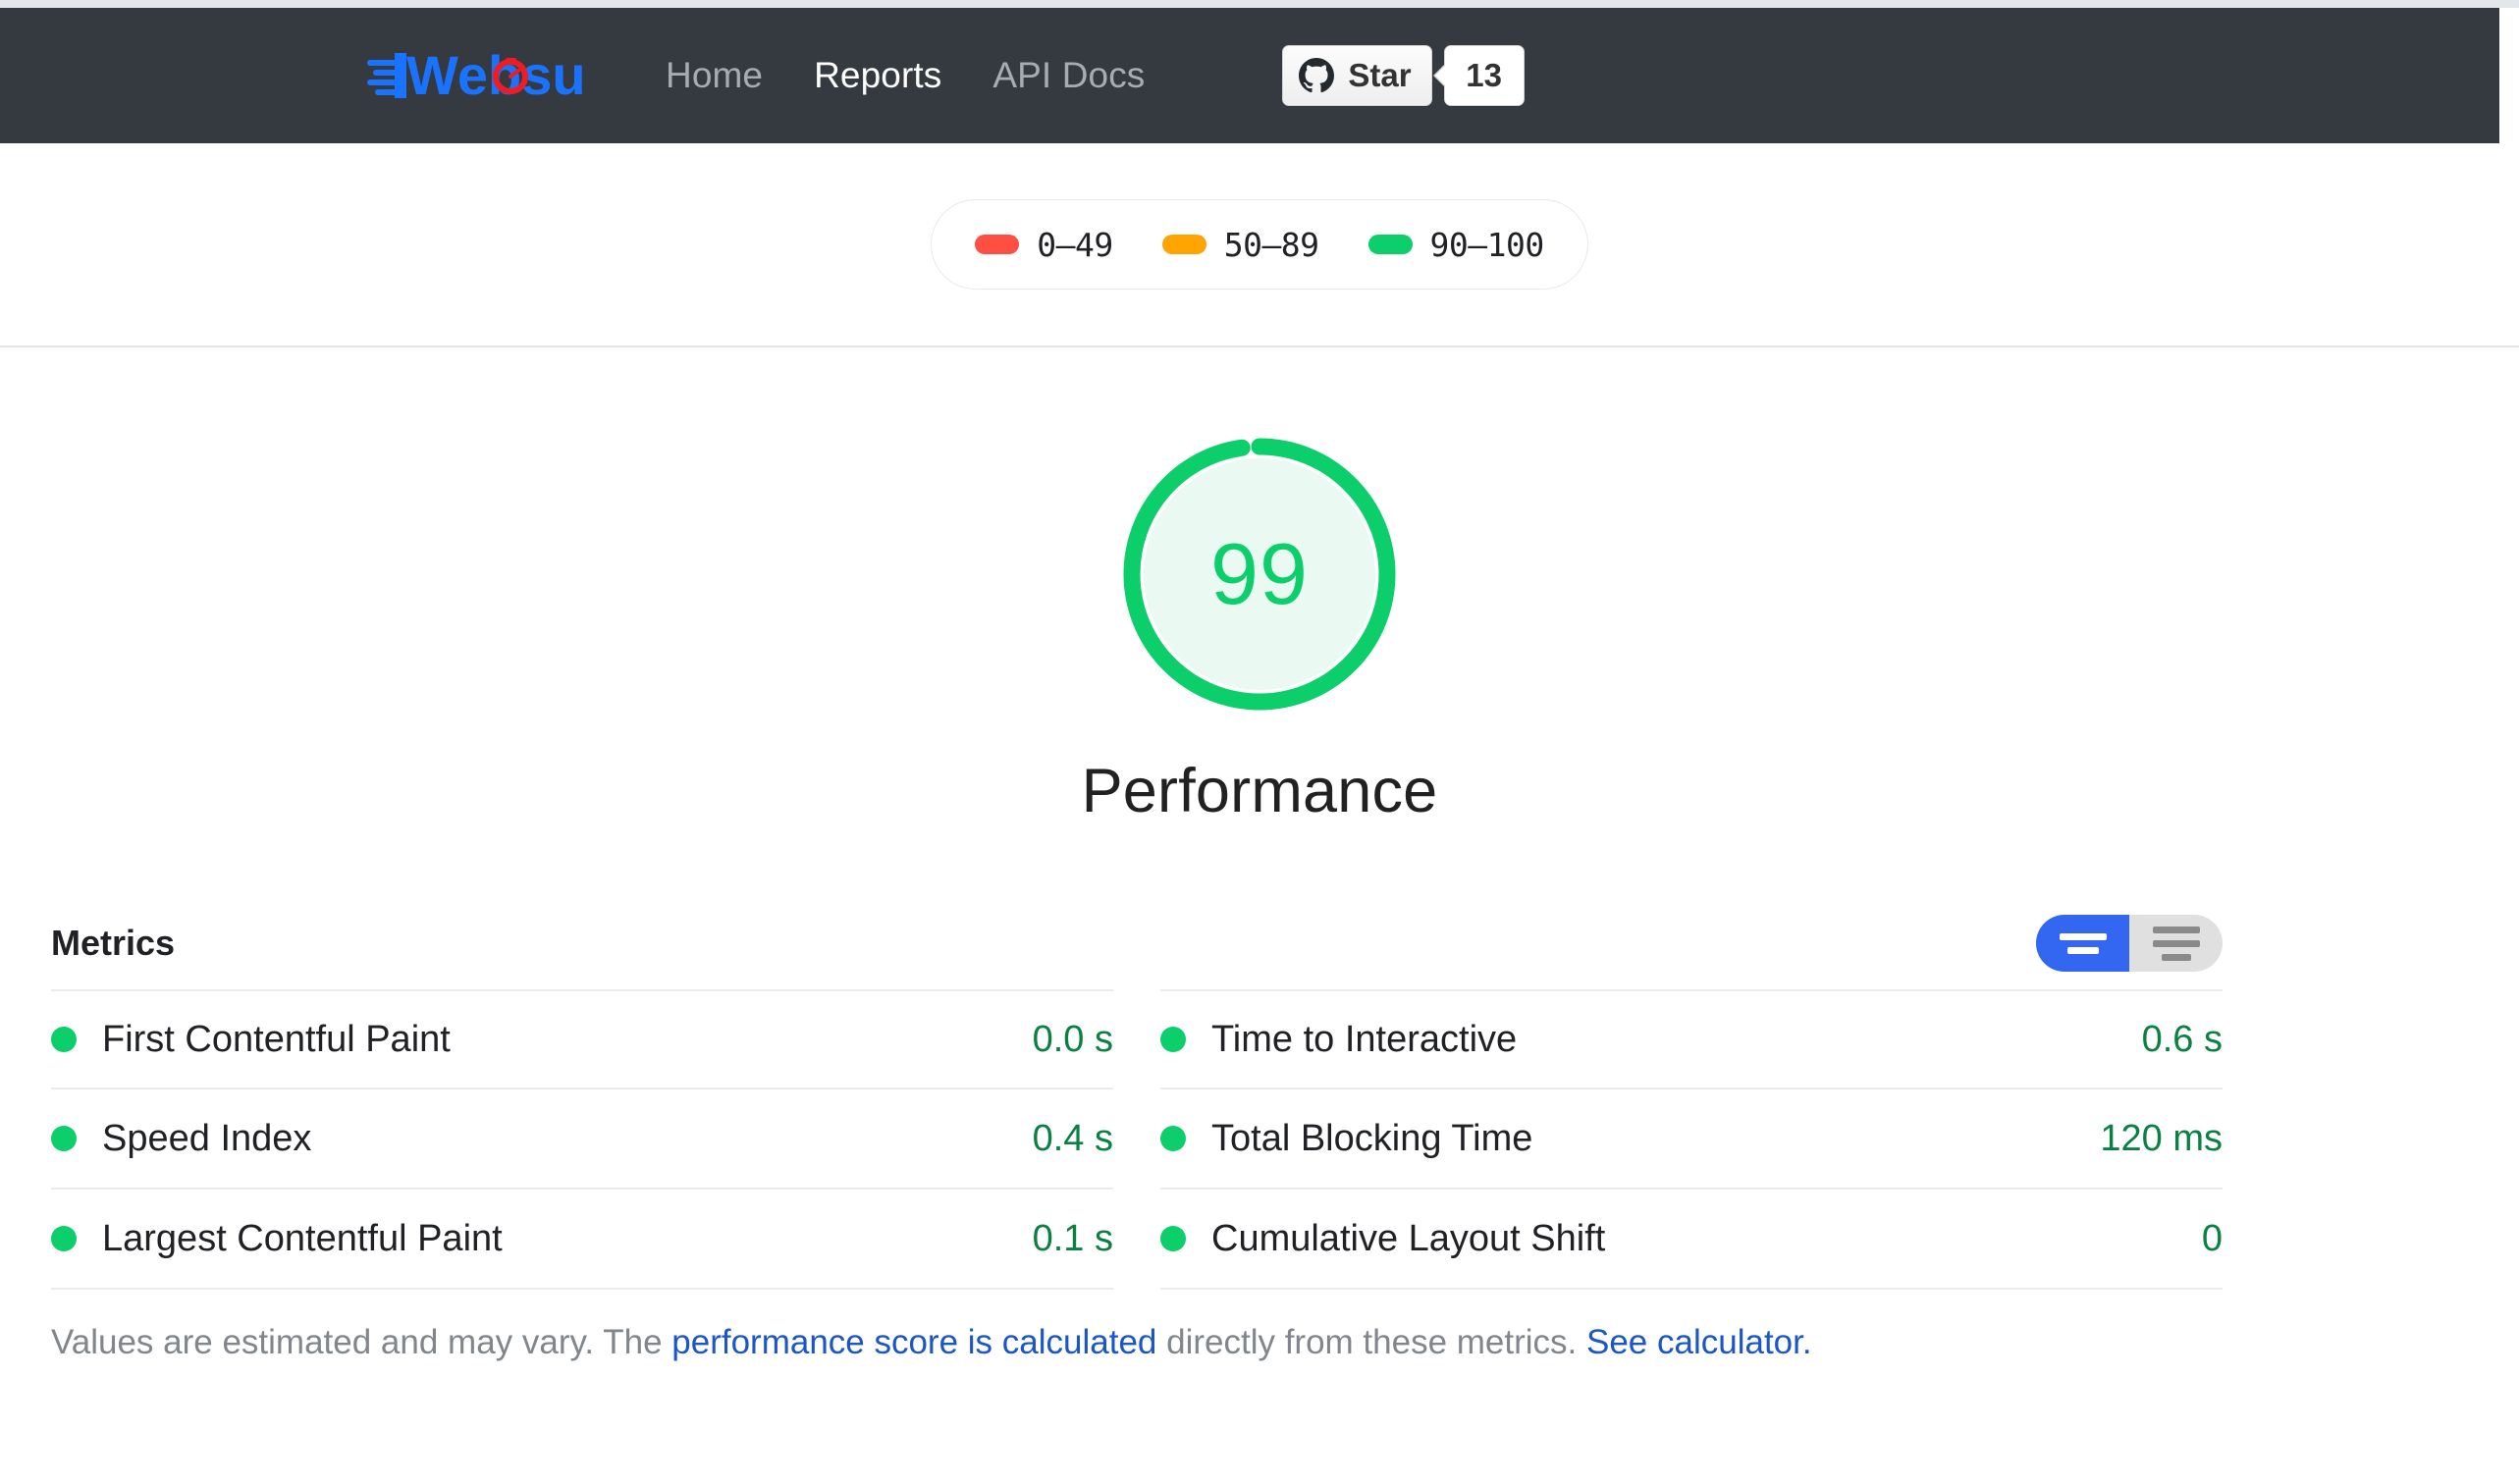 This screenshot has width=2519, height=1484. Describe the element at coordinates (361, 1342) in the screenshot. I see `disclaimer-text-1: Values are estimated and may vary. The` at that location.